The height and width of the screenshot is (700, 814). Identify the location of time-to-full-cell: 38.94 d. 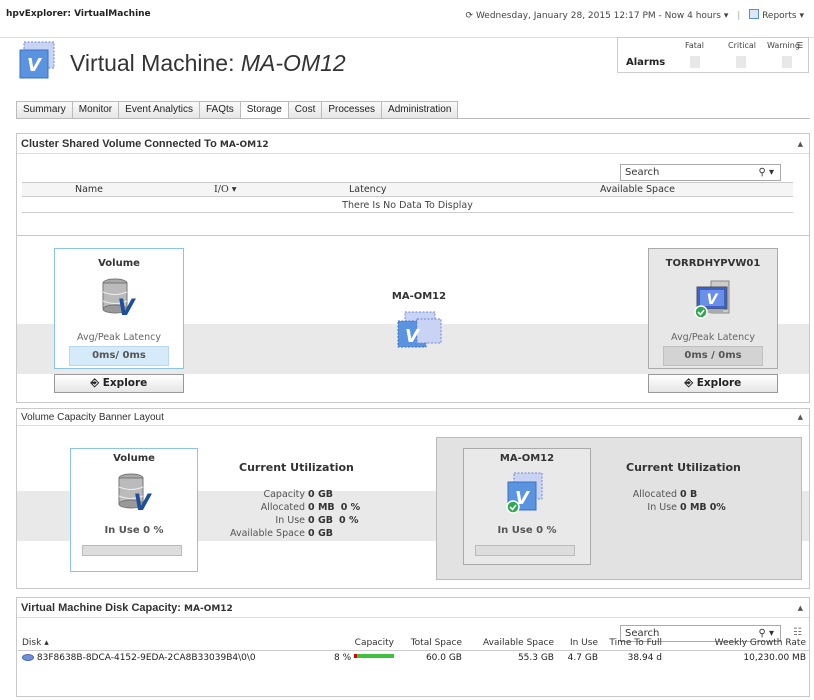
(644, 657).